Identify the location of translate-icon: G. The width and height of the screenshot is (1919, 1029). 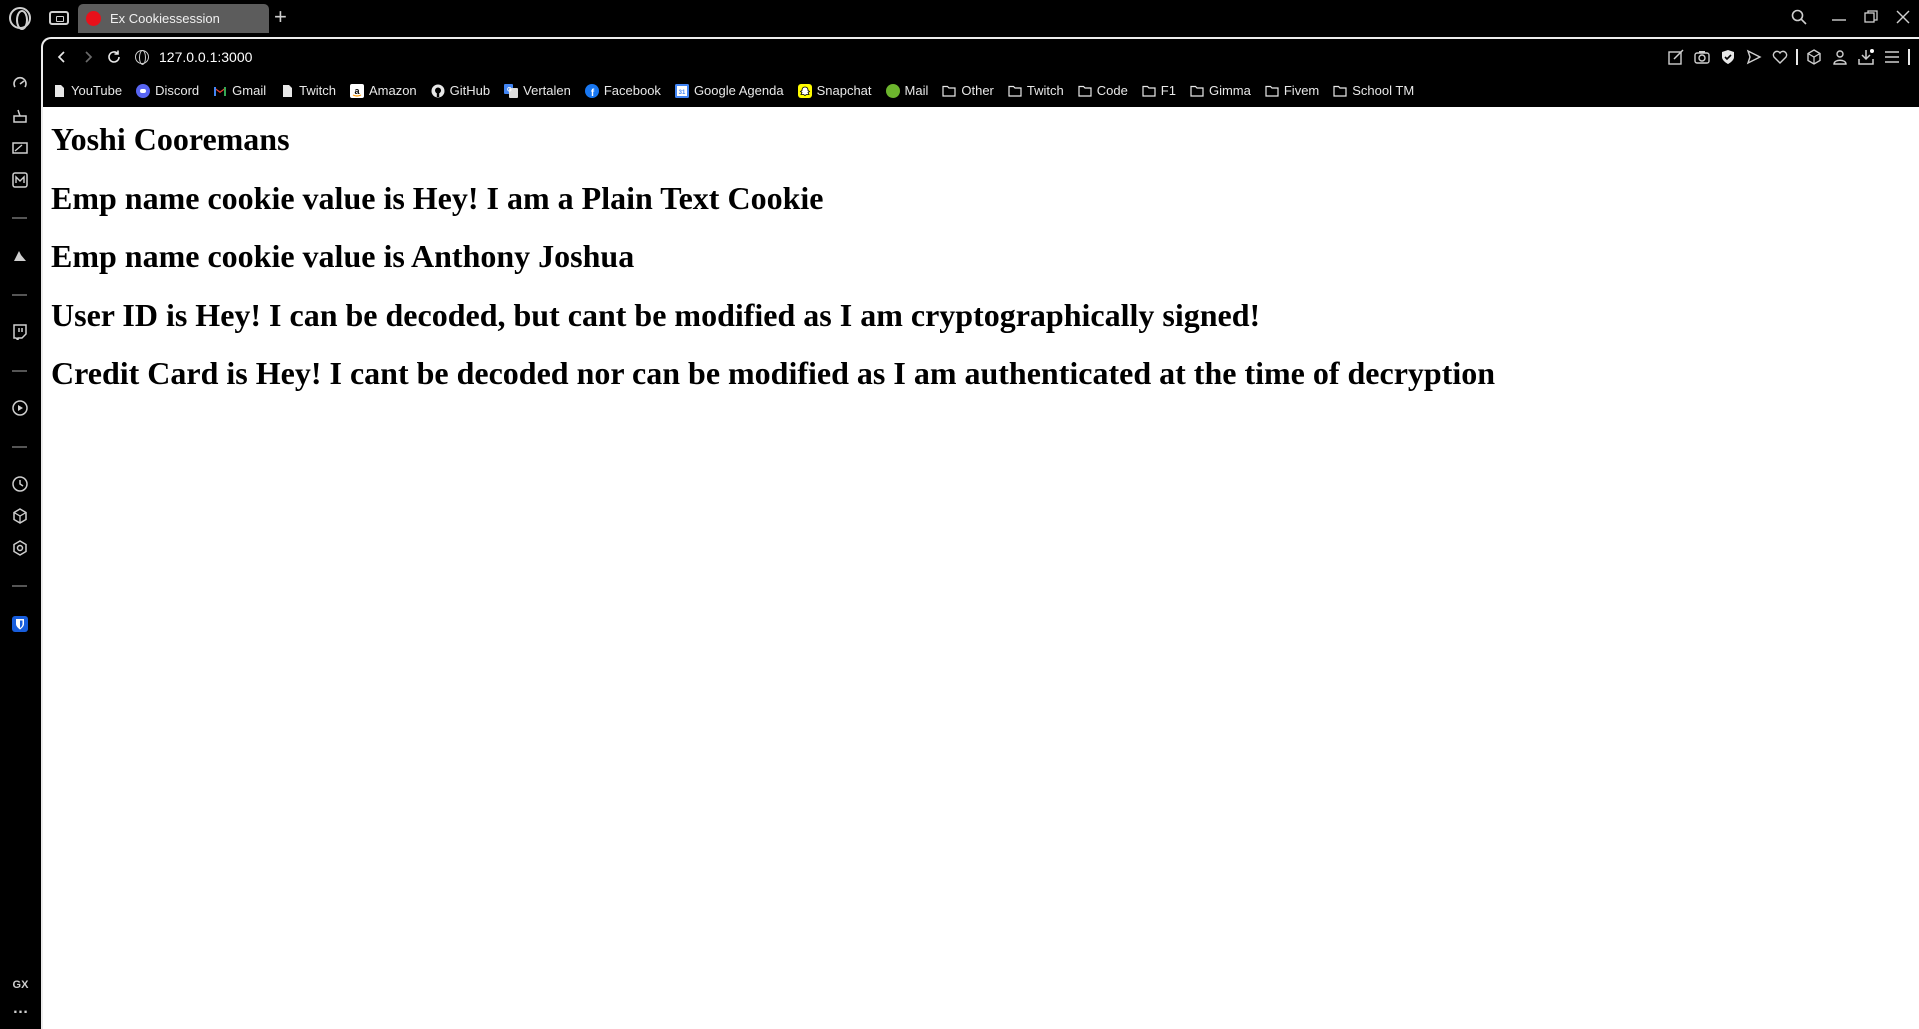
(511, 90).